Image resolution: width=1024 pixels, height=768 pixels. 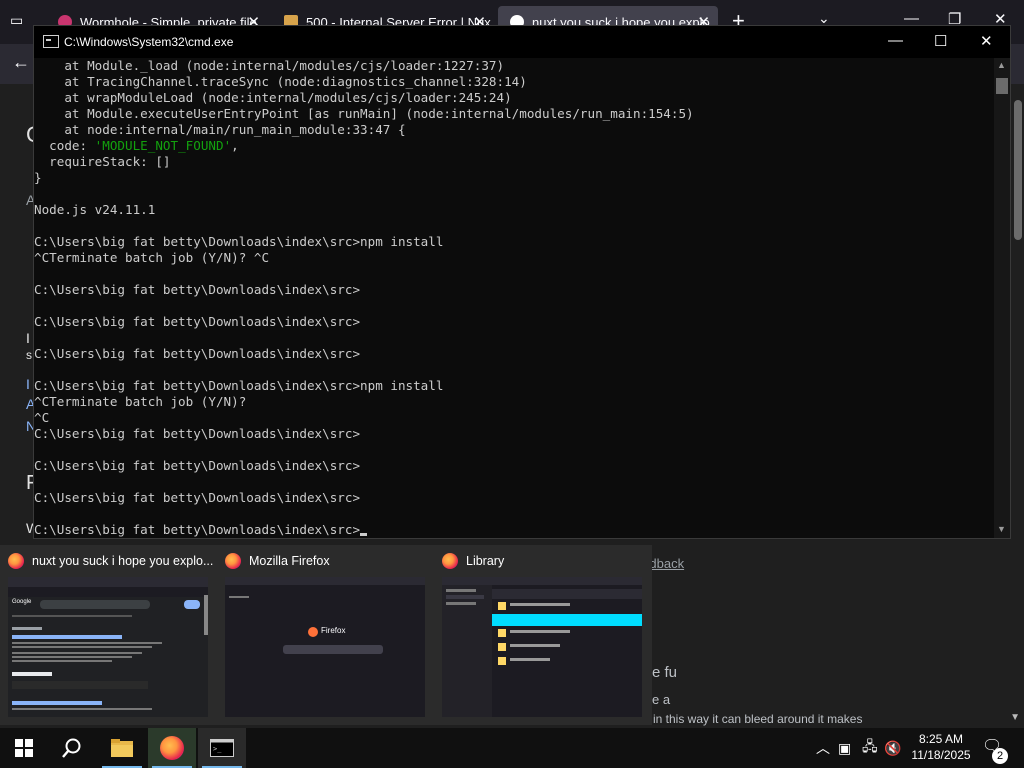 What do you see at coordinates (665, 672) in the screenshot?
I see `page-text-fragment: e fu` at bounding box center [665, 672].